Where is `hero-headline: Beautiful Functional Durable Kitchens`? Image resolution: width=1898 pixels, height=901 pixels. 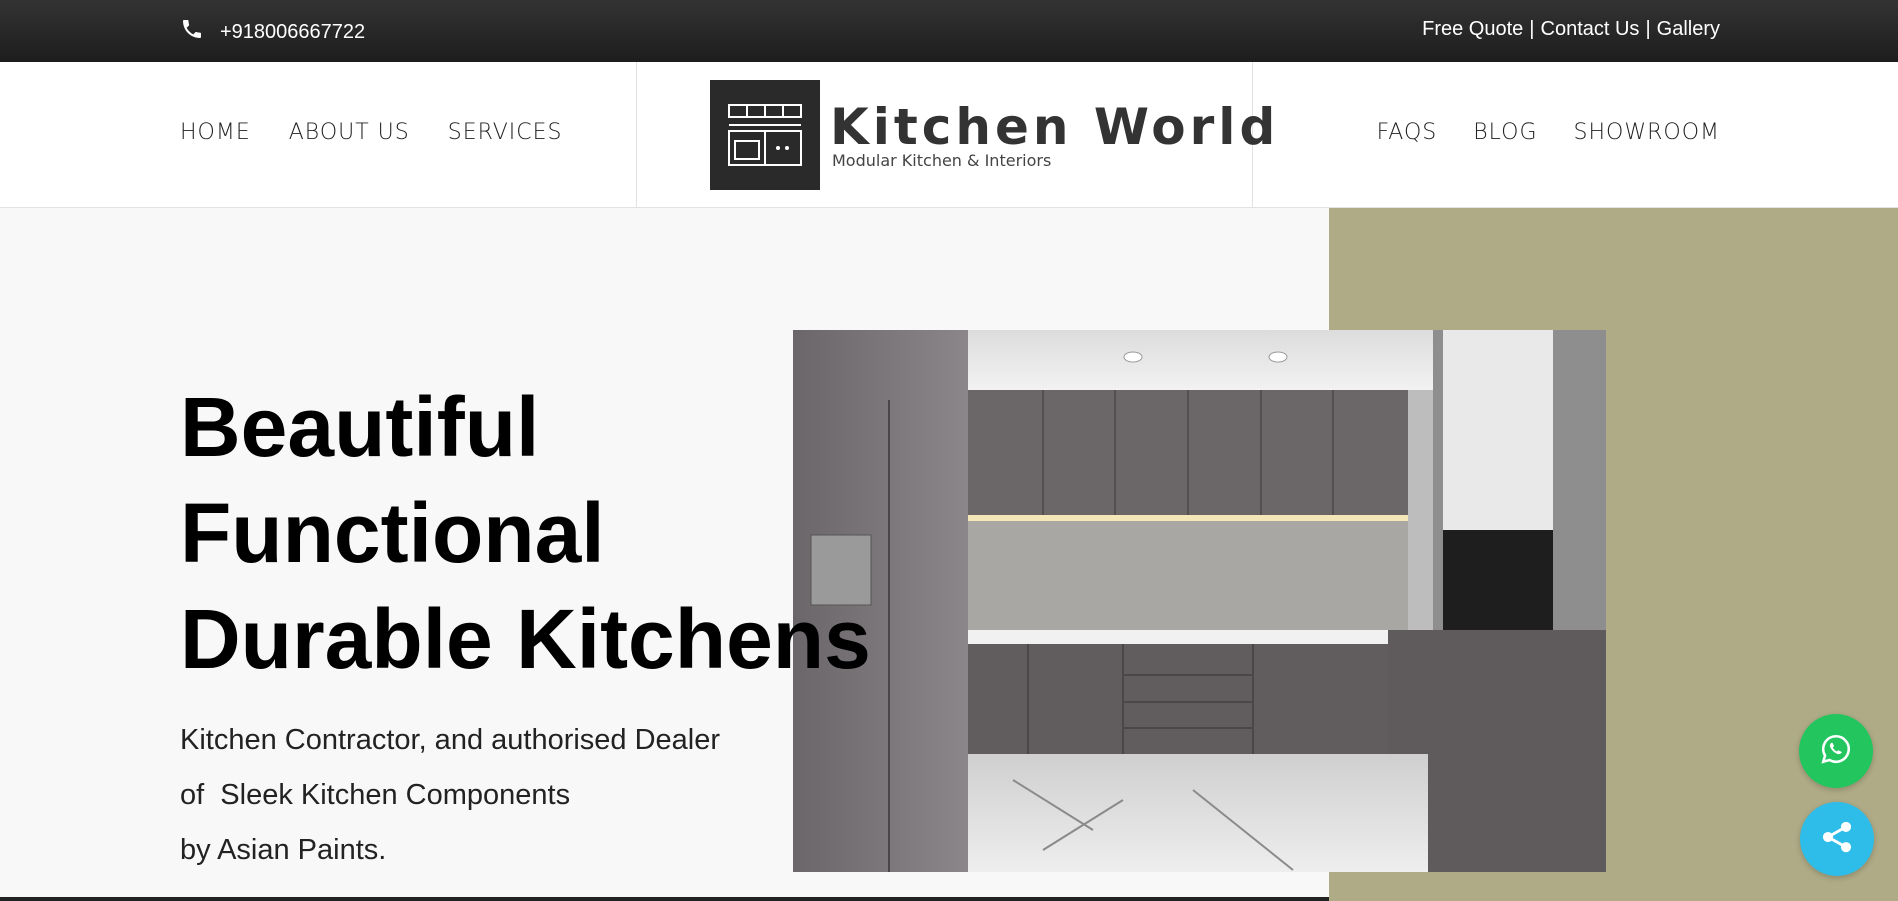
hero-headline: Beautiful Functional Durable Kitchens is located at coordinates (525, 533).